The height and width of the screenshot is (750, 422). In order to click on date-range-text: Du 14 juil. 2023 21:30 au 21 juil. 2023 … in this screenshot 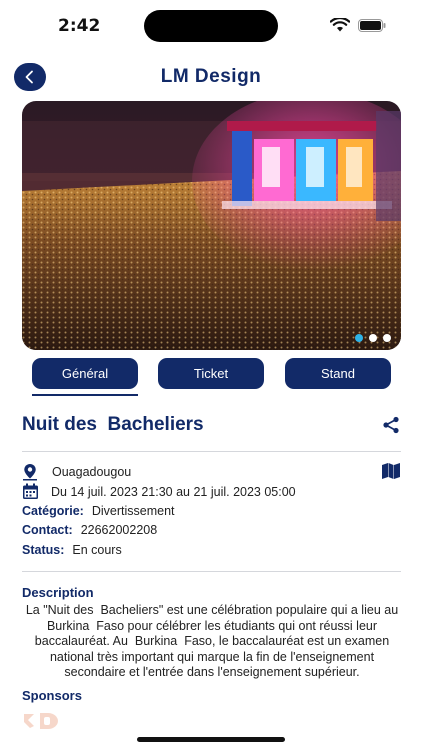, I will do `click(173, 491)`.